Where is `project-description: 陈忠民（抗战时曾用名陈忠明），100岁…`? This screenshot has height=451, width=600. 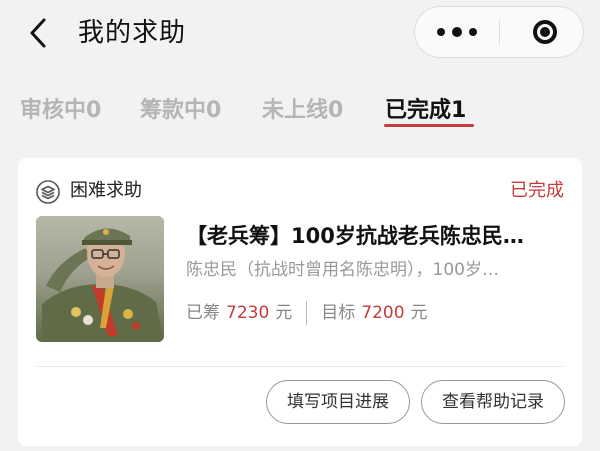 project-description: 陈忠民（抗战时曾用名陈忠明），100岁… is located at coordinates (342, 270).